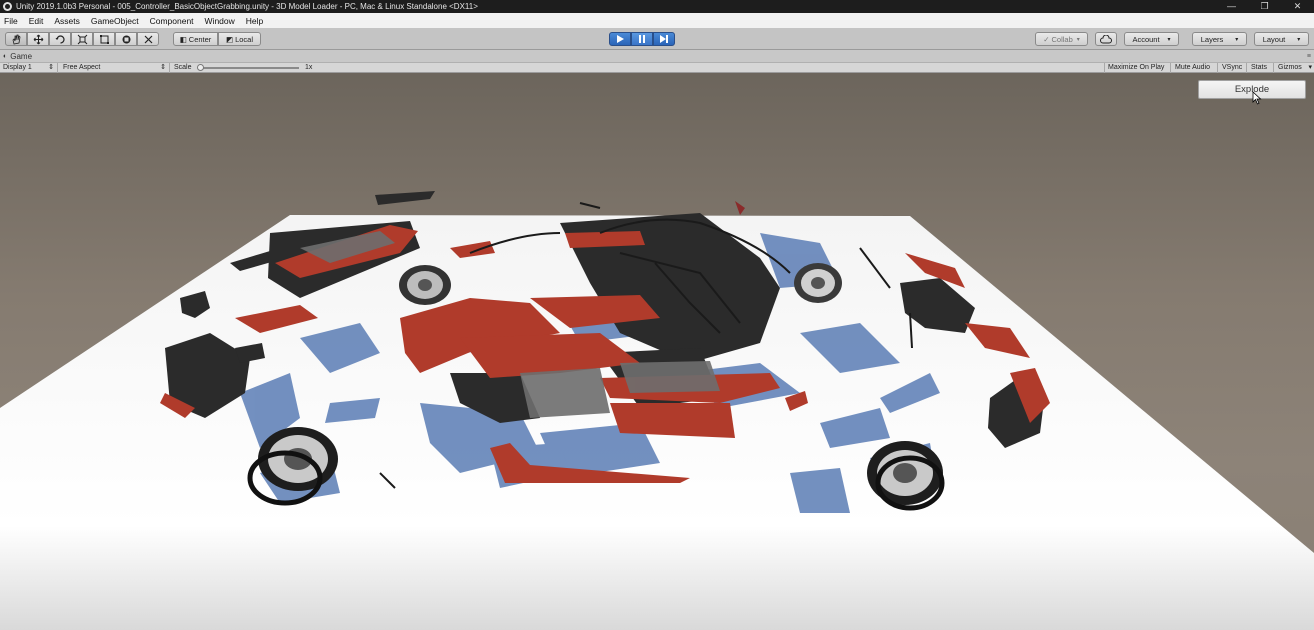 Image resolution: width=1314 pixels, height=630 pixels. I want to click on window-controls: — ❐ ✕, so click(1264, 6).